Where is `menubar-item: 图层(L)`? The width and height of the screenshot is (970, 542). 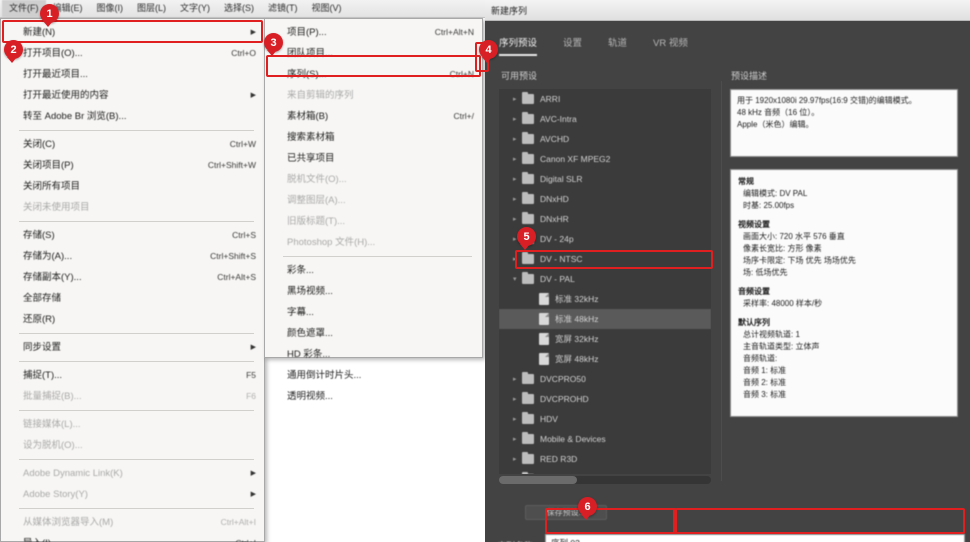
menubar-item: 图层(L) is located at coordinates (151, 8).